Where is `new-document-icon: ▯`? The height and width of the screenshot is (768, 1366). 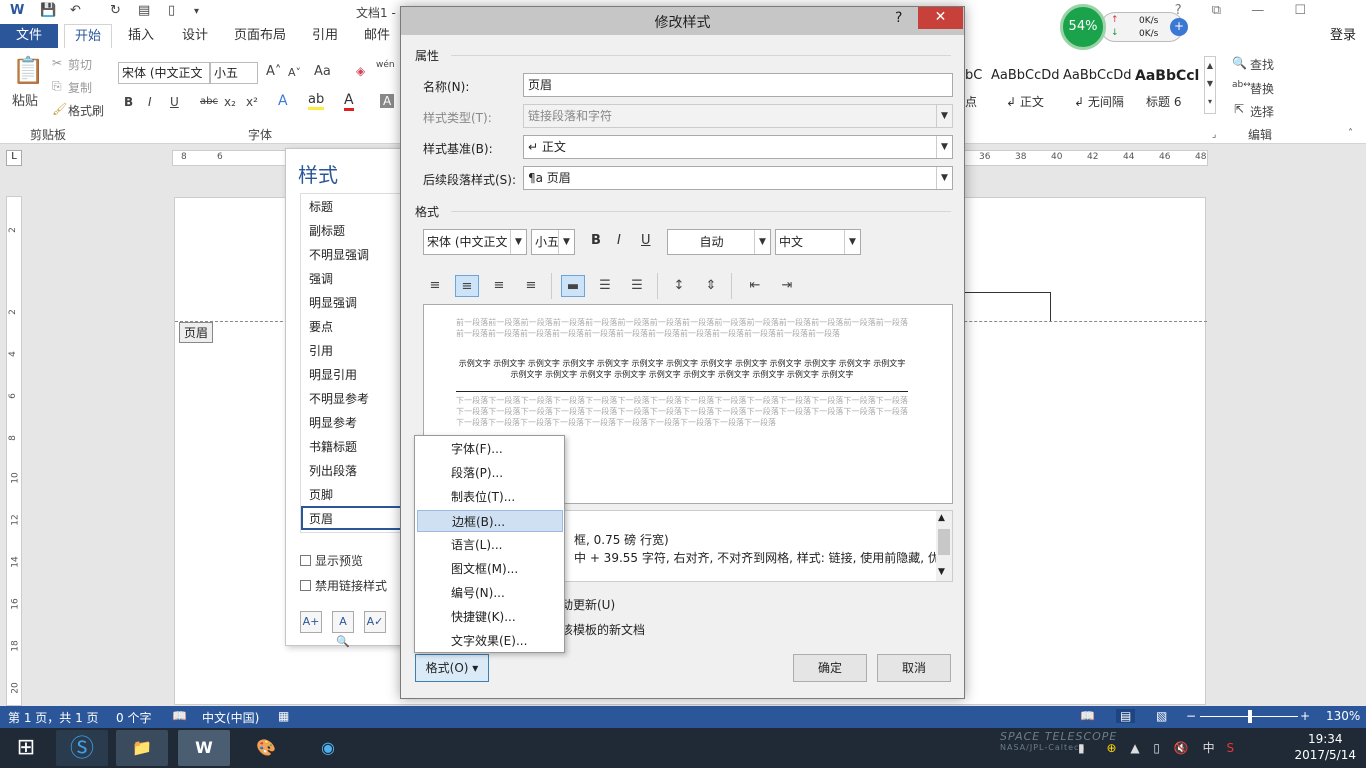
new-document-icon: ▯ is located at coordinates (171, 10).